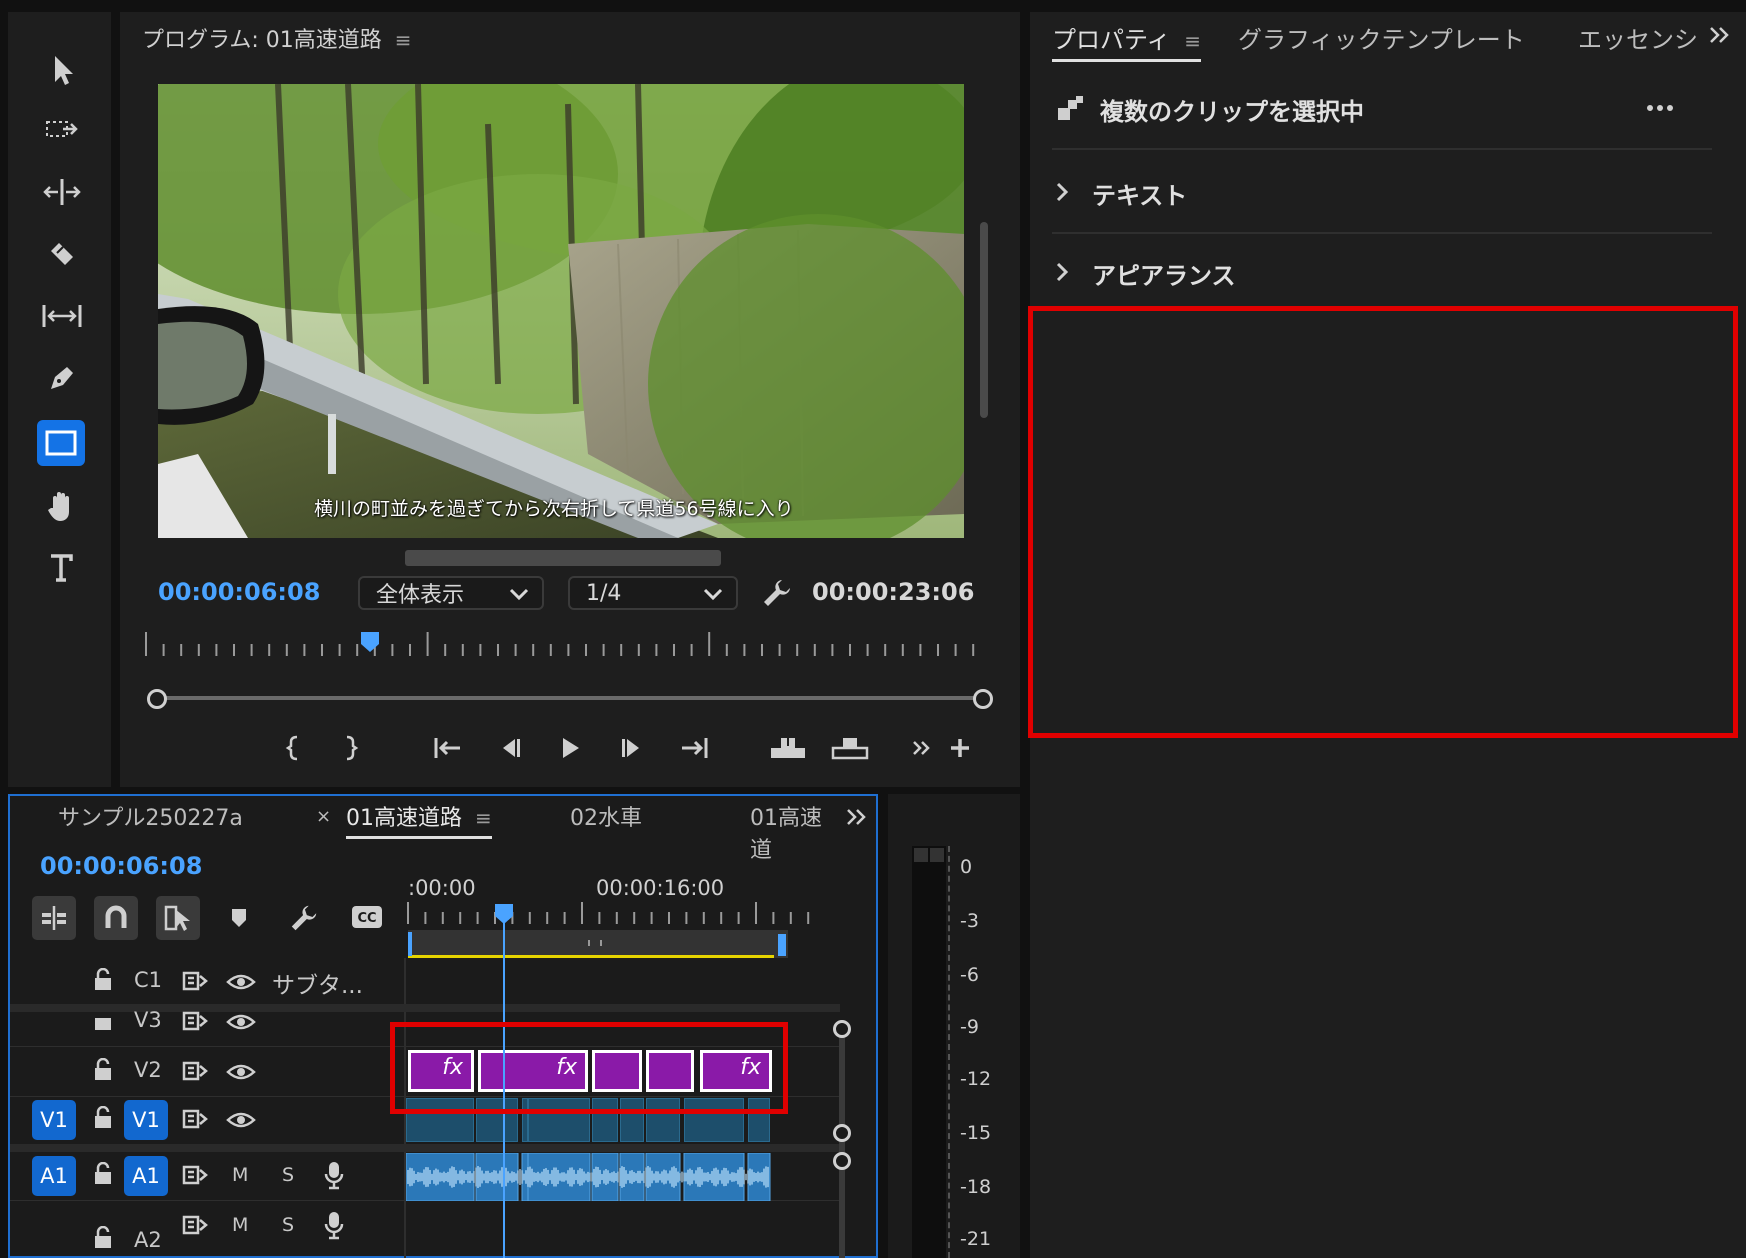 Image resolution: width=1746 pixels, height=1258 pixels. What do you see at coordinates (239, 592) in the screenshot?
I see `program-current-timecode: 00:00:06:08` at bounding box center [239, 592].